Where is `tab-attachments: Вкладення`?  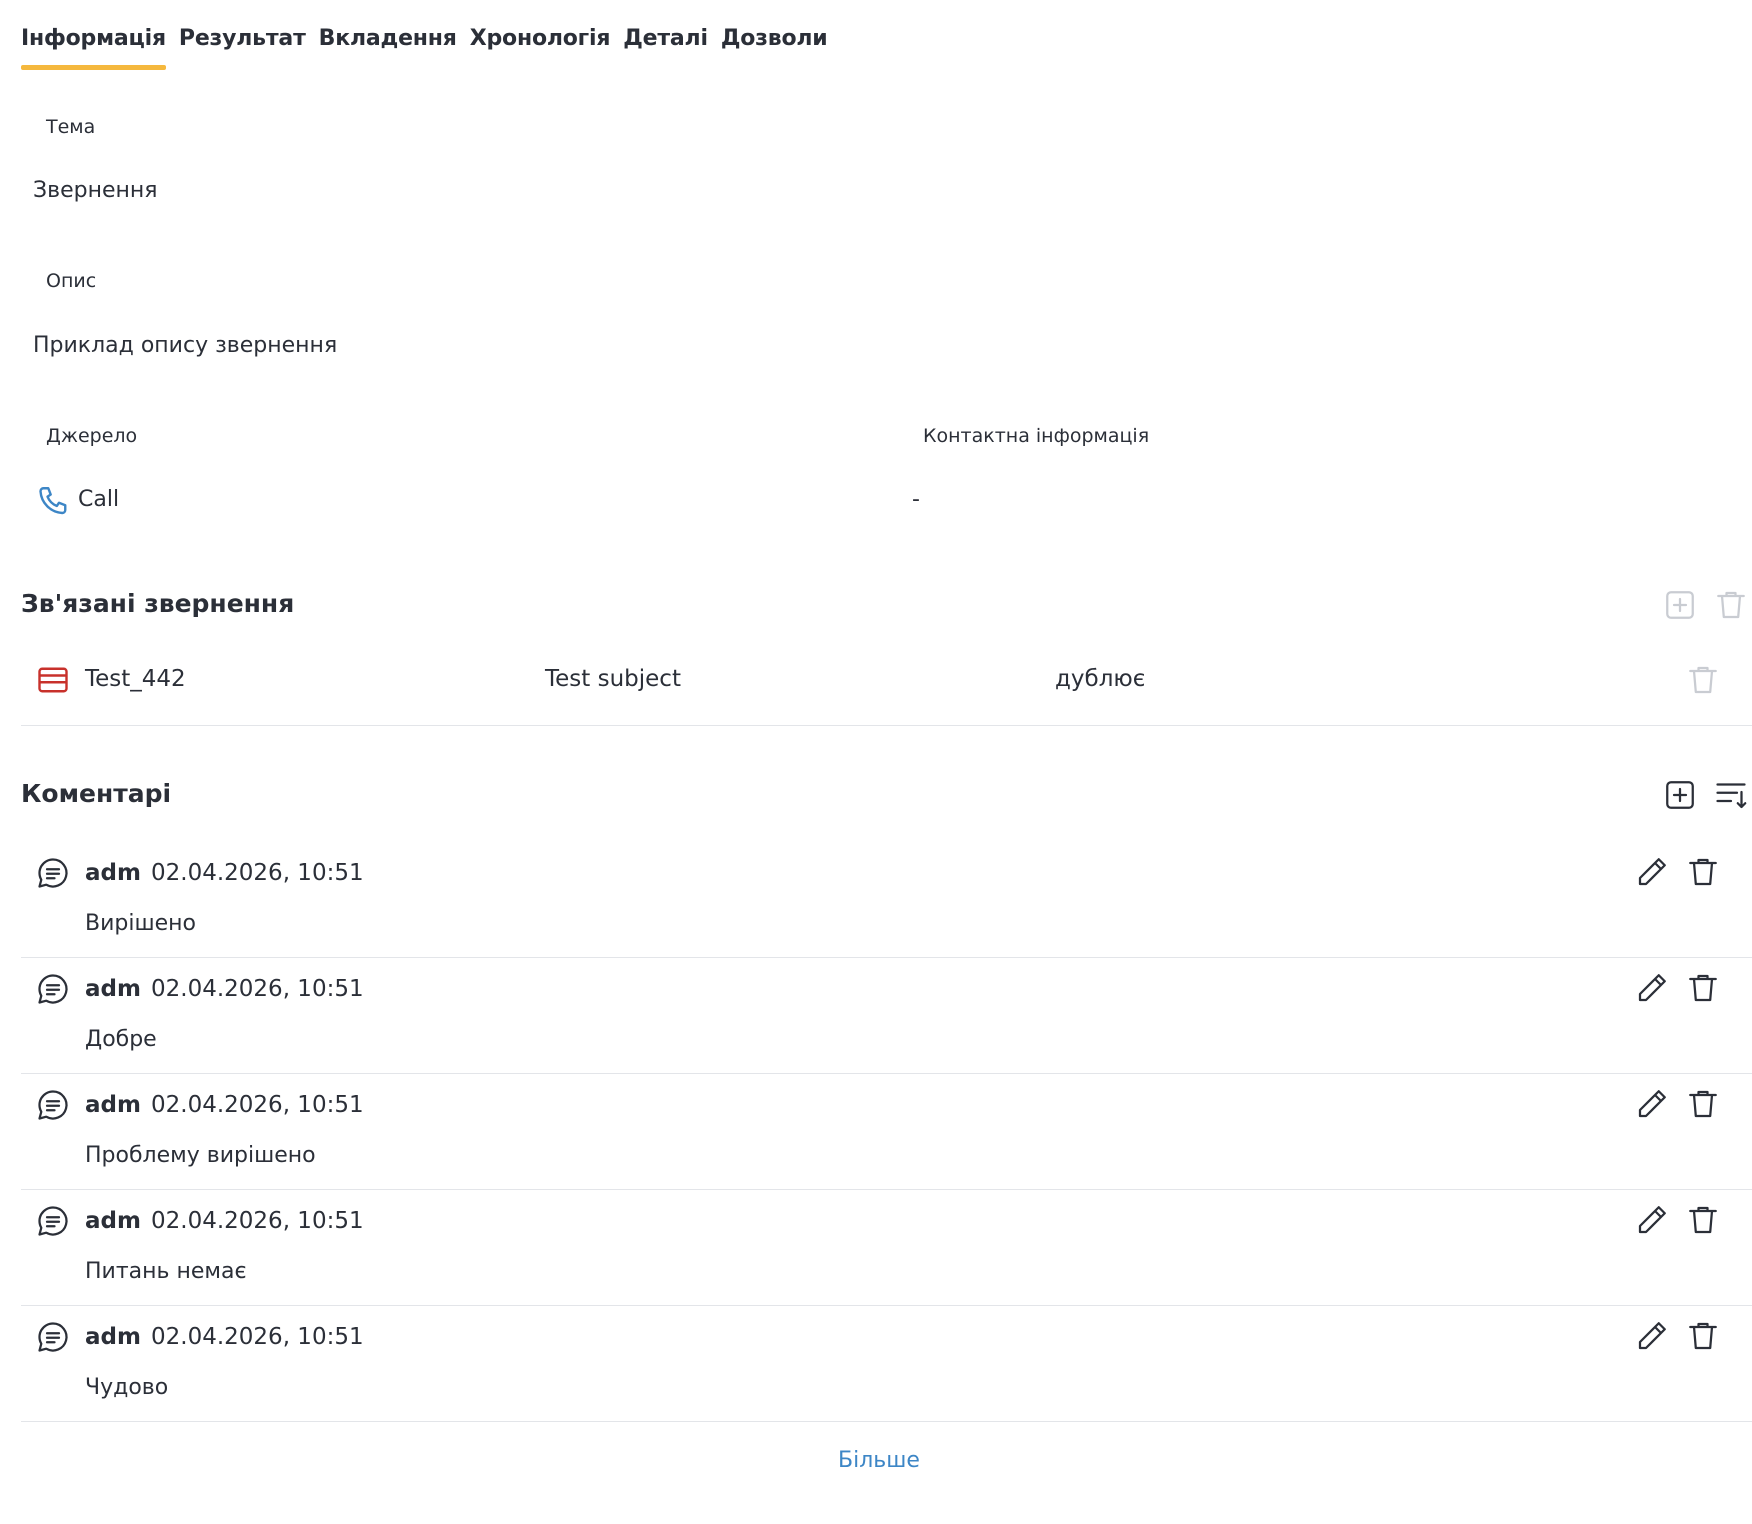
tab-attachments: Вкладення is located at coordinates (388, 46).